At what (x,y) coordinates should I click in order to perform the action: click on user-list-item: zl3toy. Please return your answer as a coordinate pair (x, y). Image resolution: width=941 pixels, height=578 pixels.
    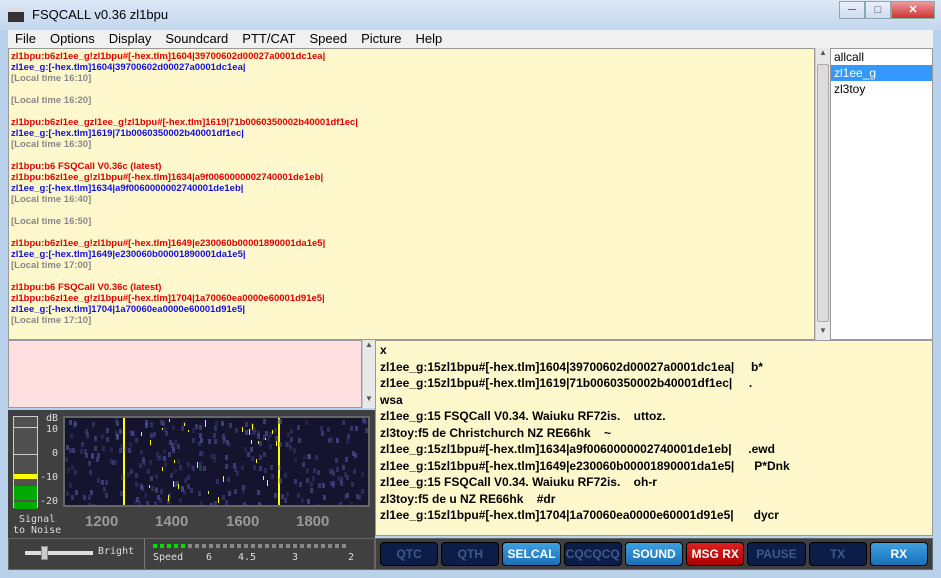
    Looking at the image, I should click on (881, 89).